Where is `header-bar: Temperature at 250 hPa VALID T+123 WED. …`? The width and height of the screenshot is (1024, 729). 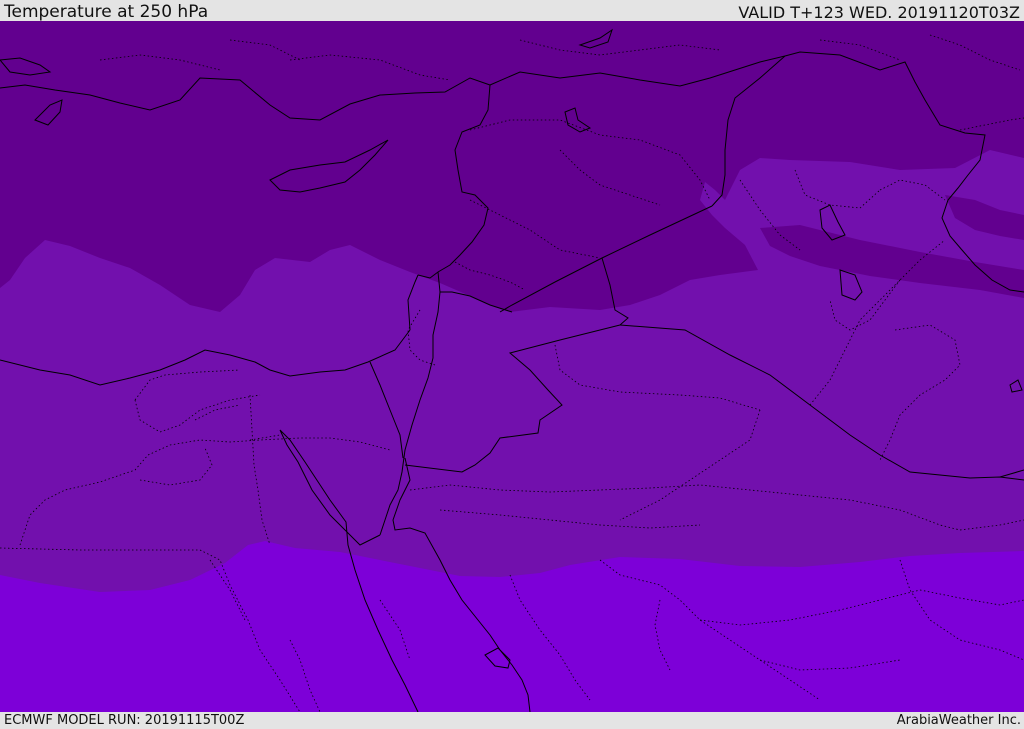 header-bar: Temperature at 250 hPa VALID T+123 WED. … is located at coordinates (512, 10).